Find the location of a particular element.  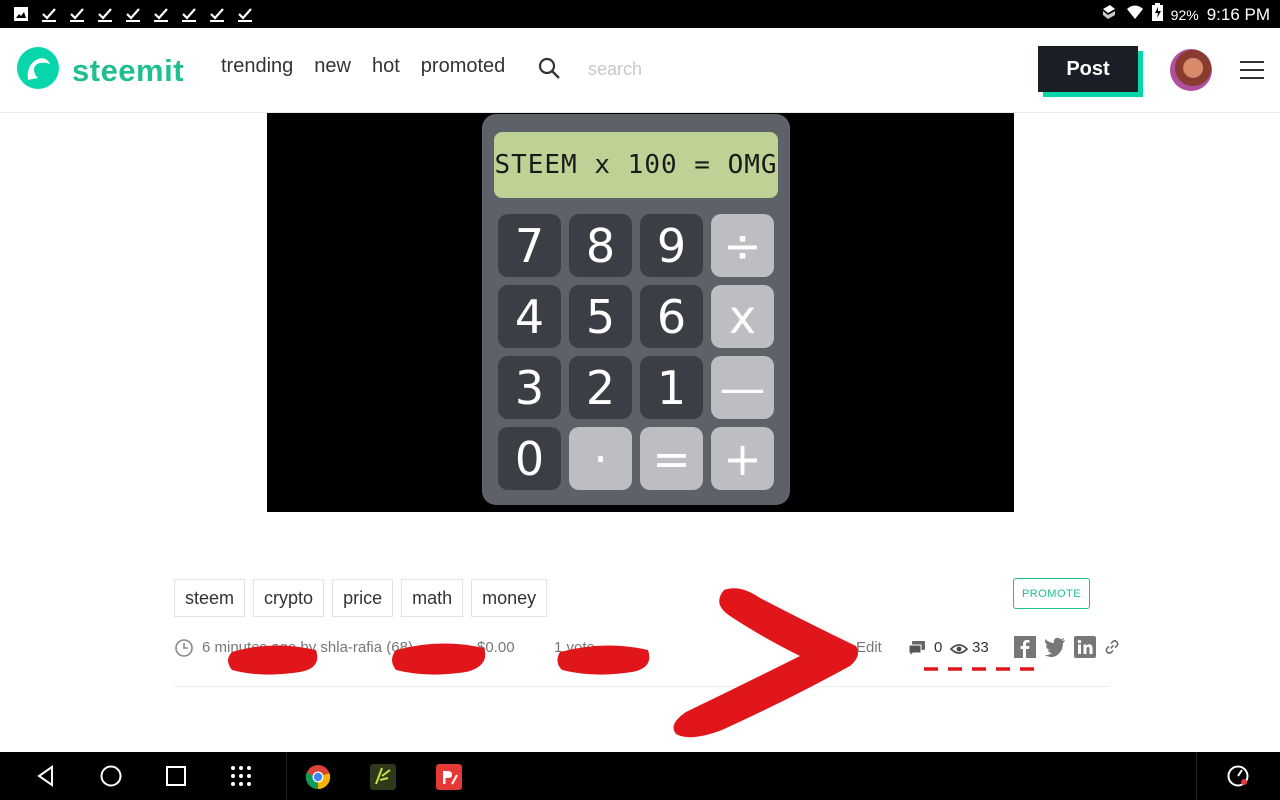

calc-key: — is located at coordinates (742, 387).